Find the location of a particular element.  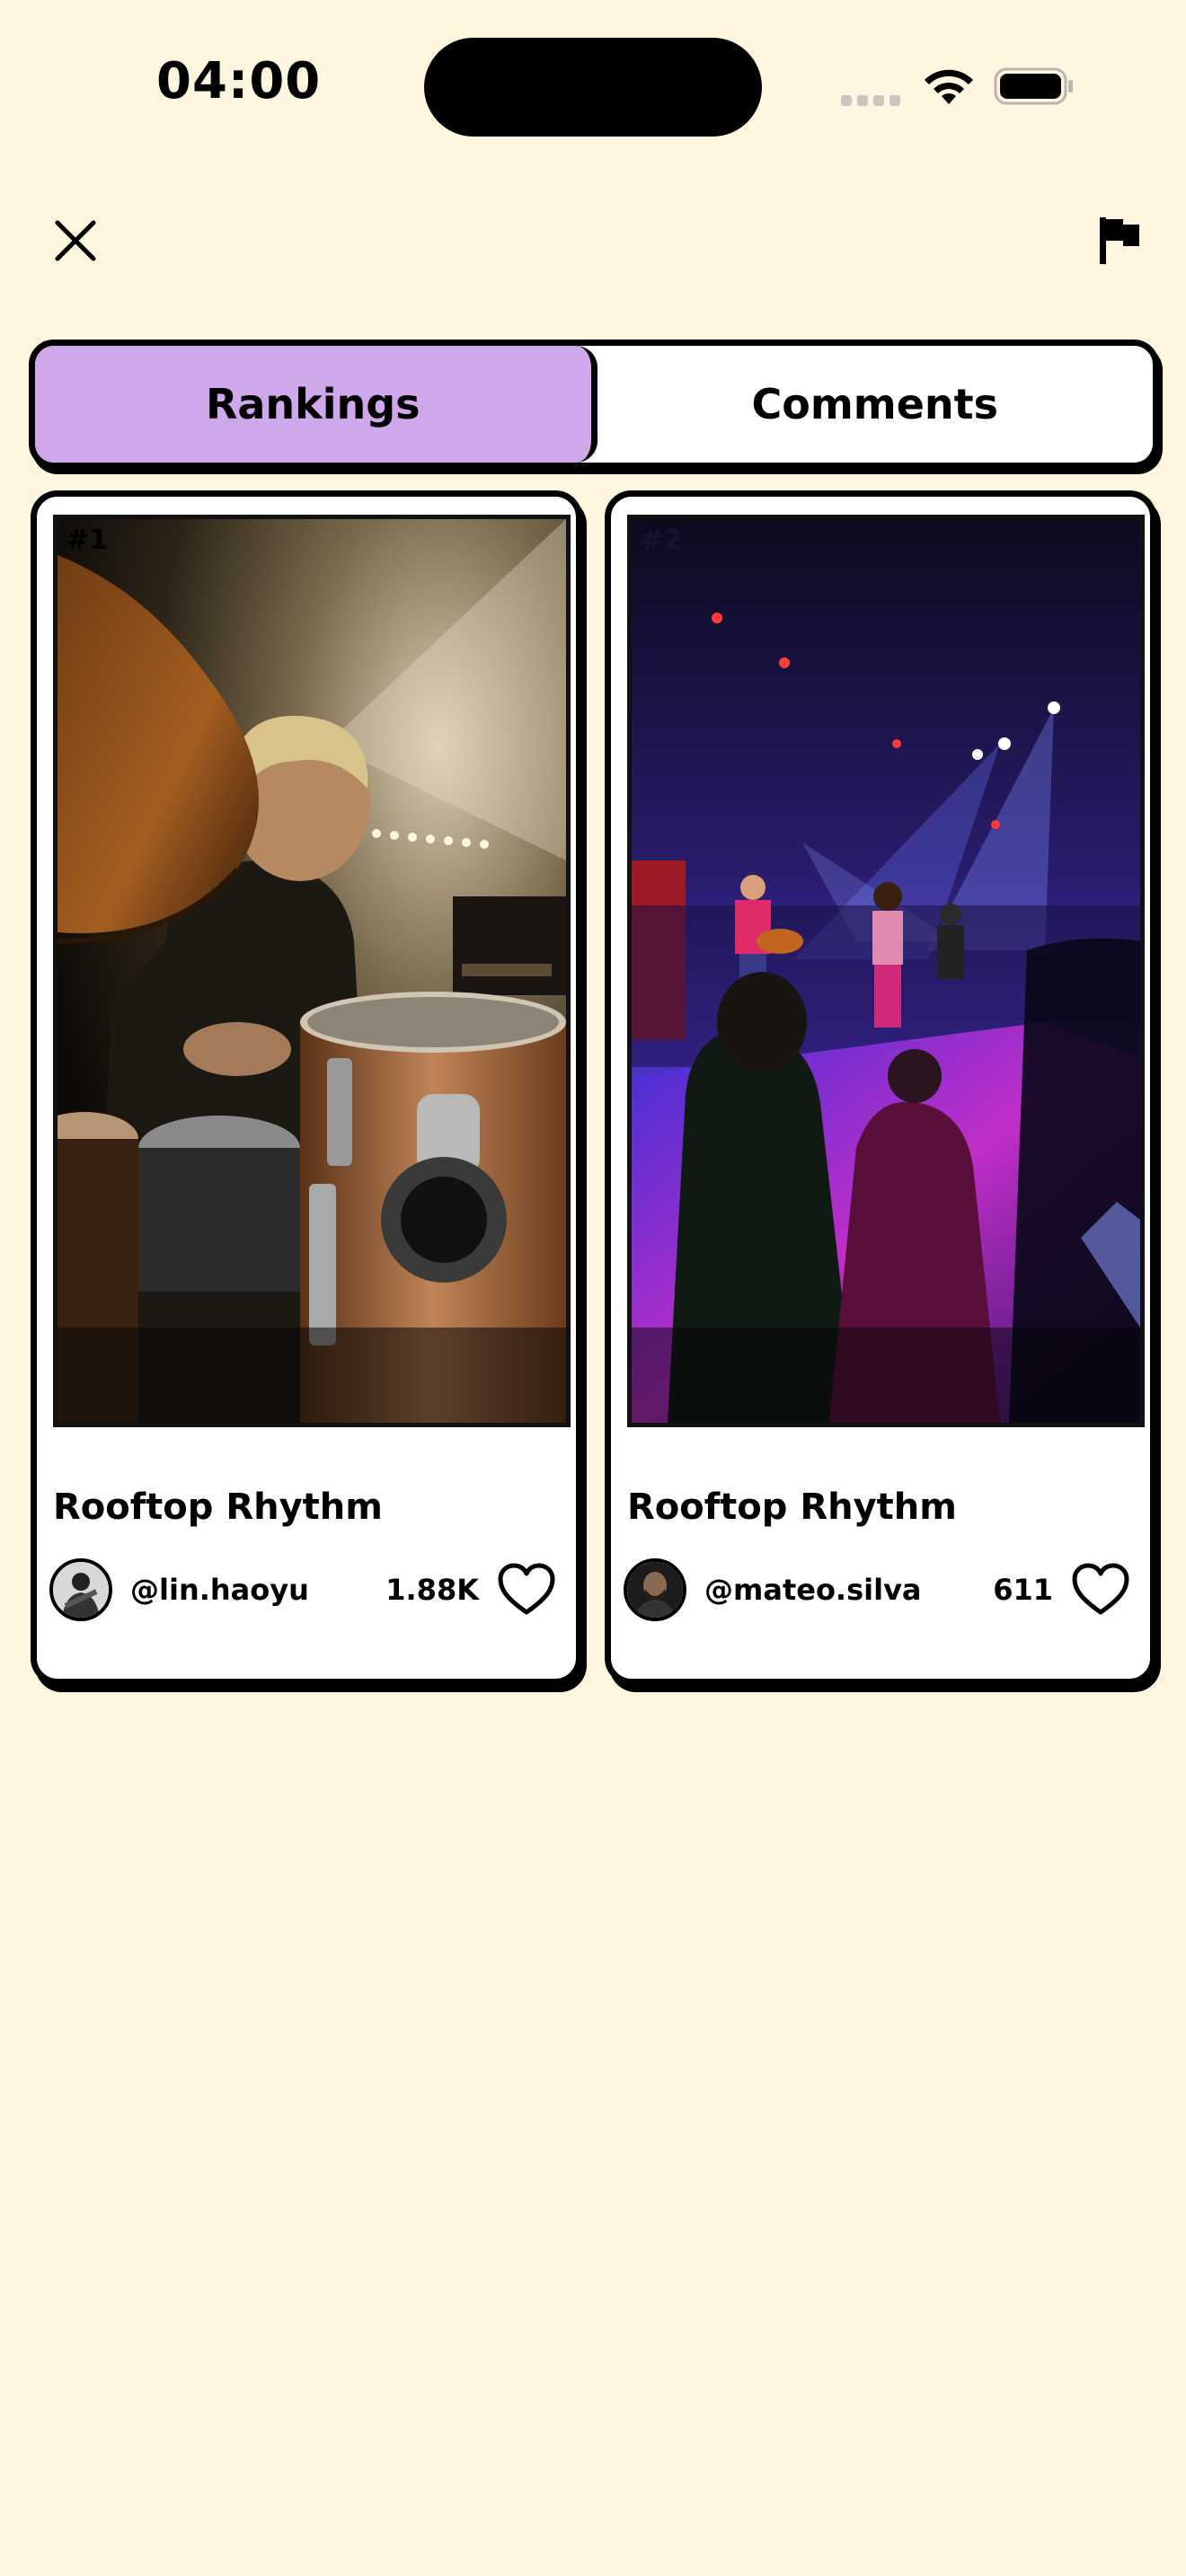

status-bar: 04:00 is located at coordinates (593, 85).